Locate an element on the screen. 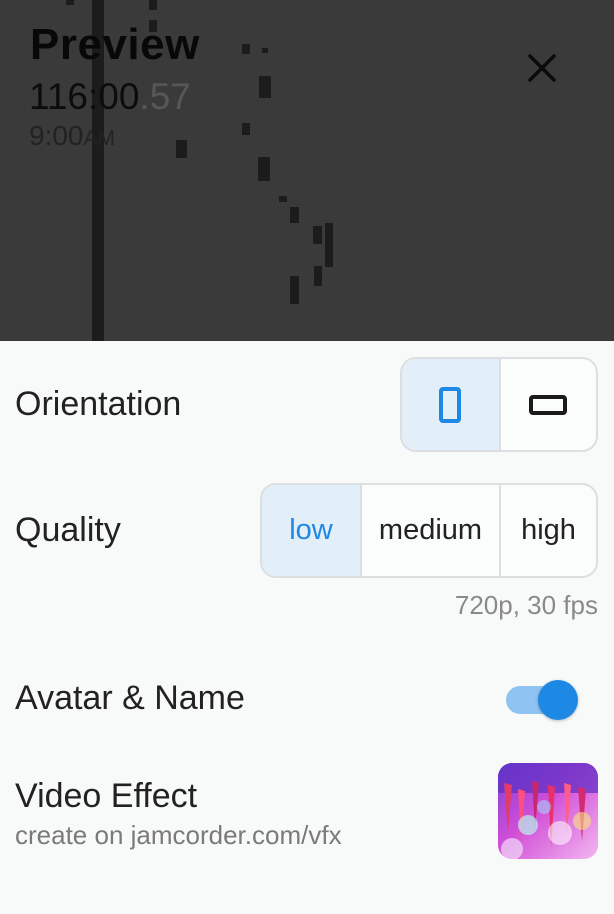  orientation-portrait-button is located at coordinates (450, 404).